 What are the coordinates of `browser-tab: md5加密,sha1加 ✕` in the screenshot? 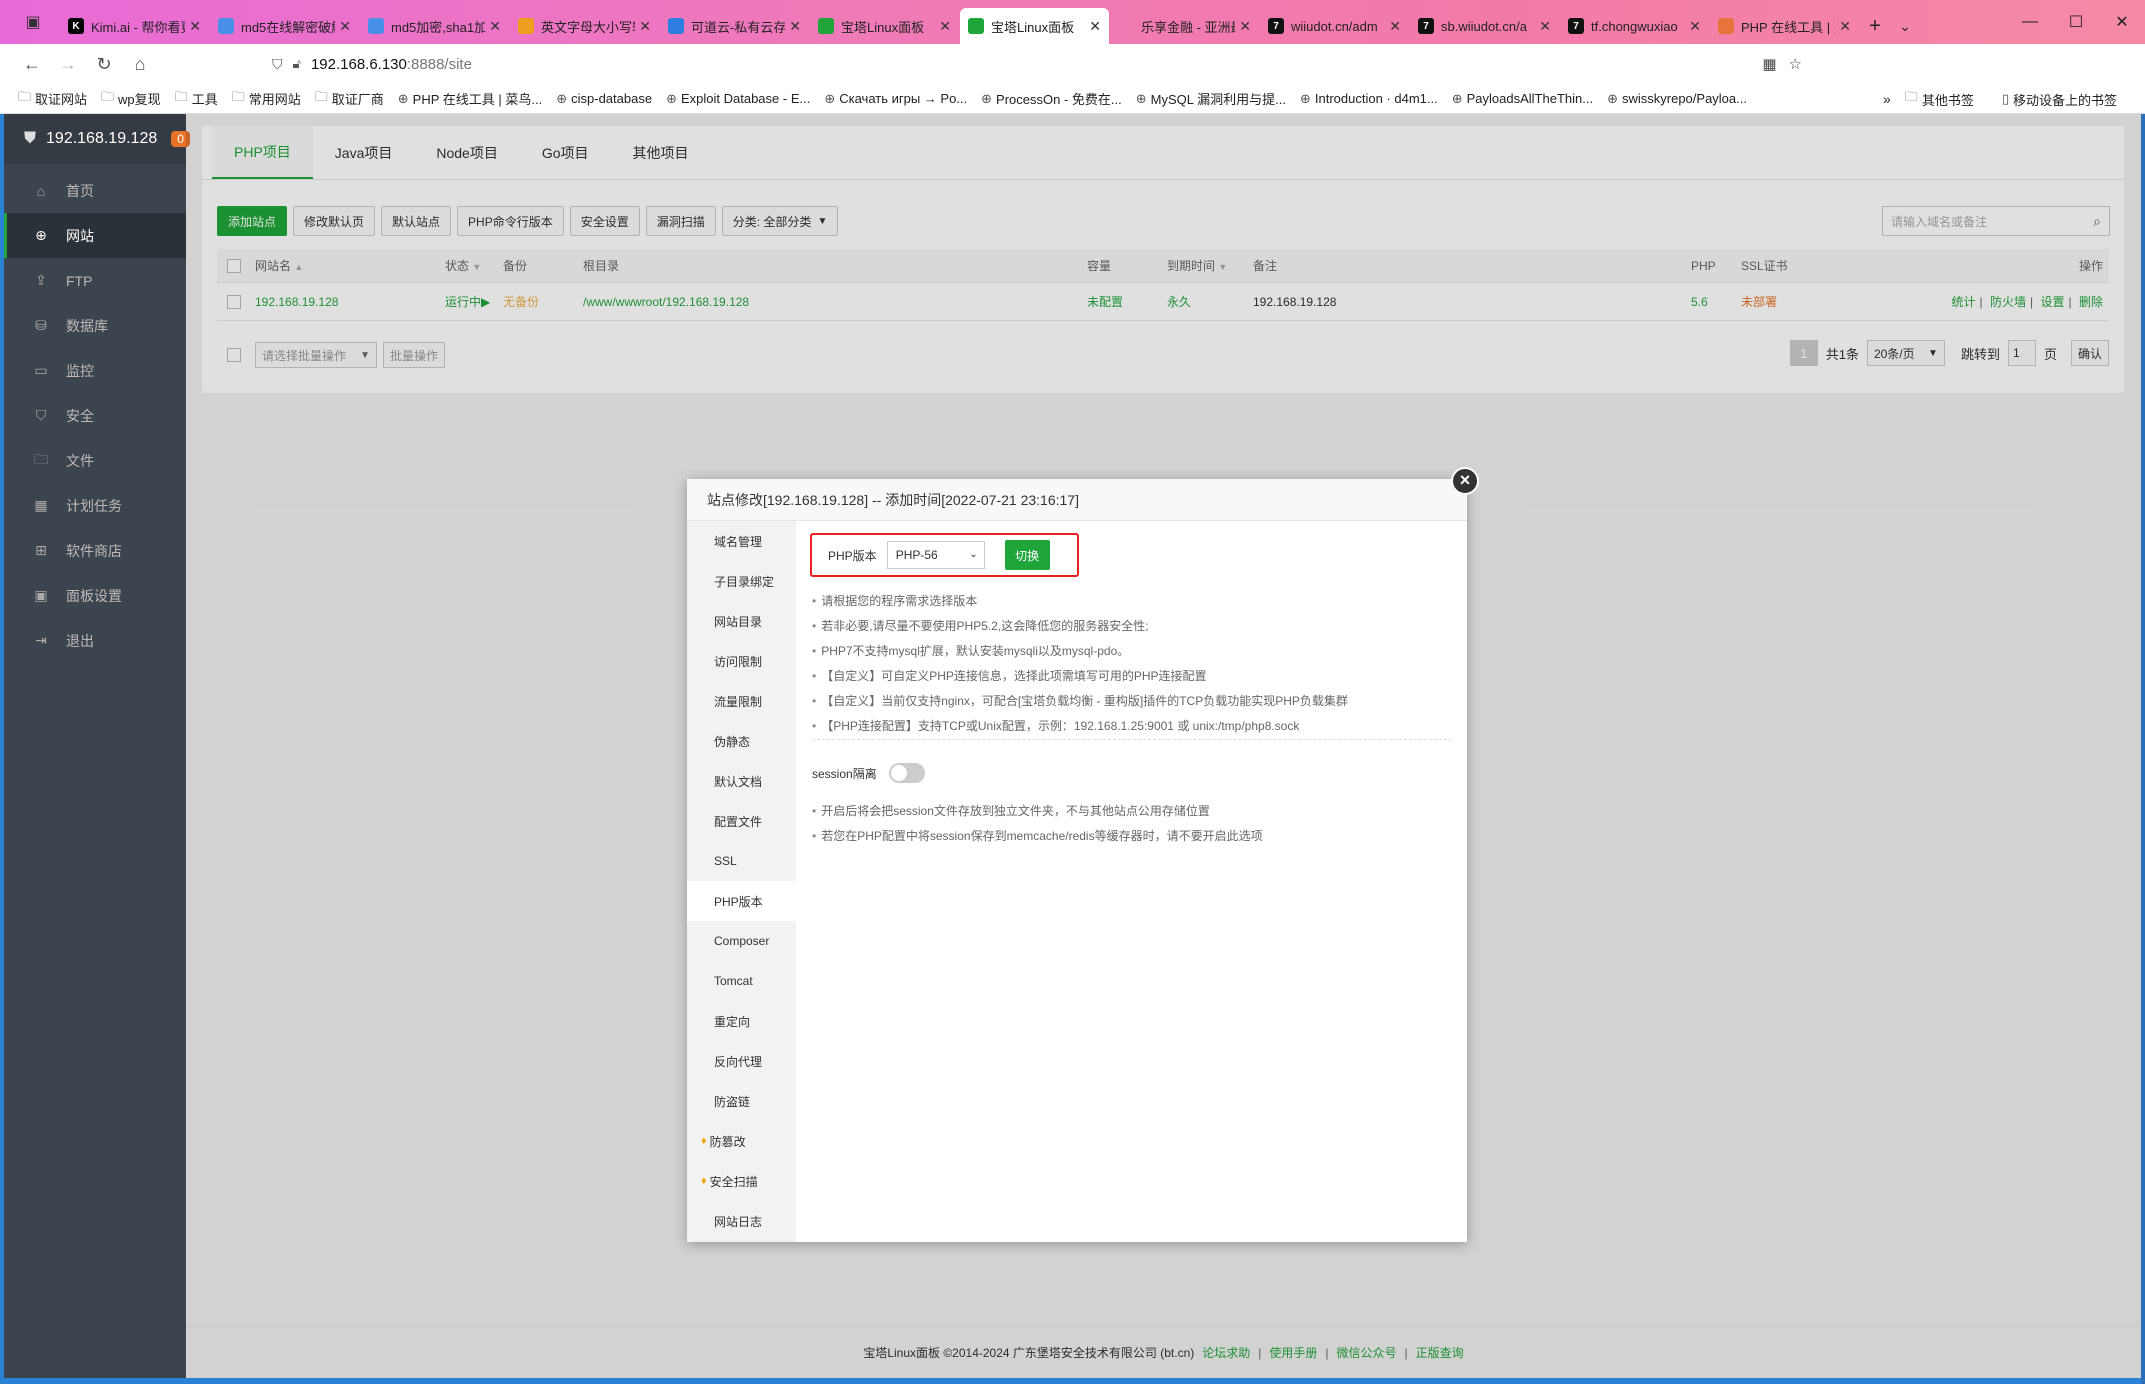 It's located at (434, 26).